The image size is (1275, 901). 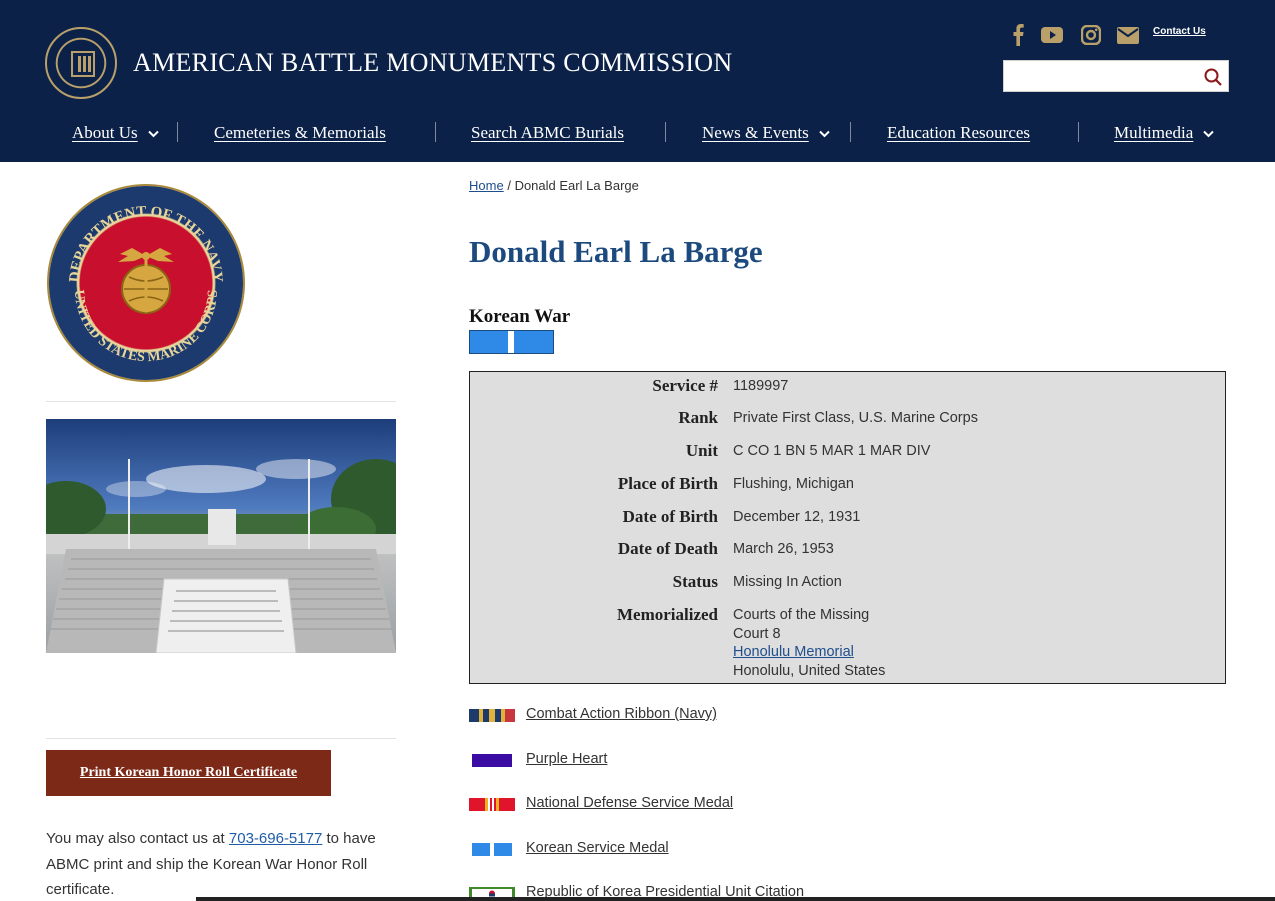 I want to click on contact-text-pre: You may also contact us at, so click(x=137, y=838).